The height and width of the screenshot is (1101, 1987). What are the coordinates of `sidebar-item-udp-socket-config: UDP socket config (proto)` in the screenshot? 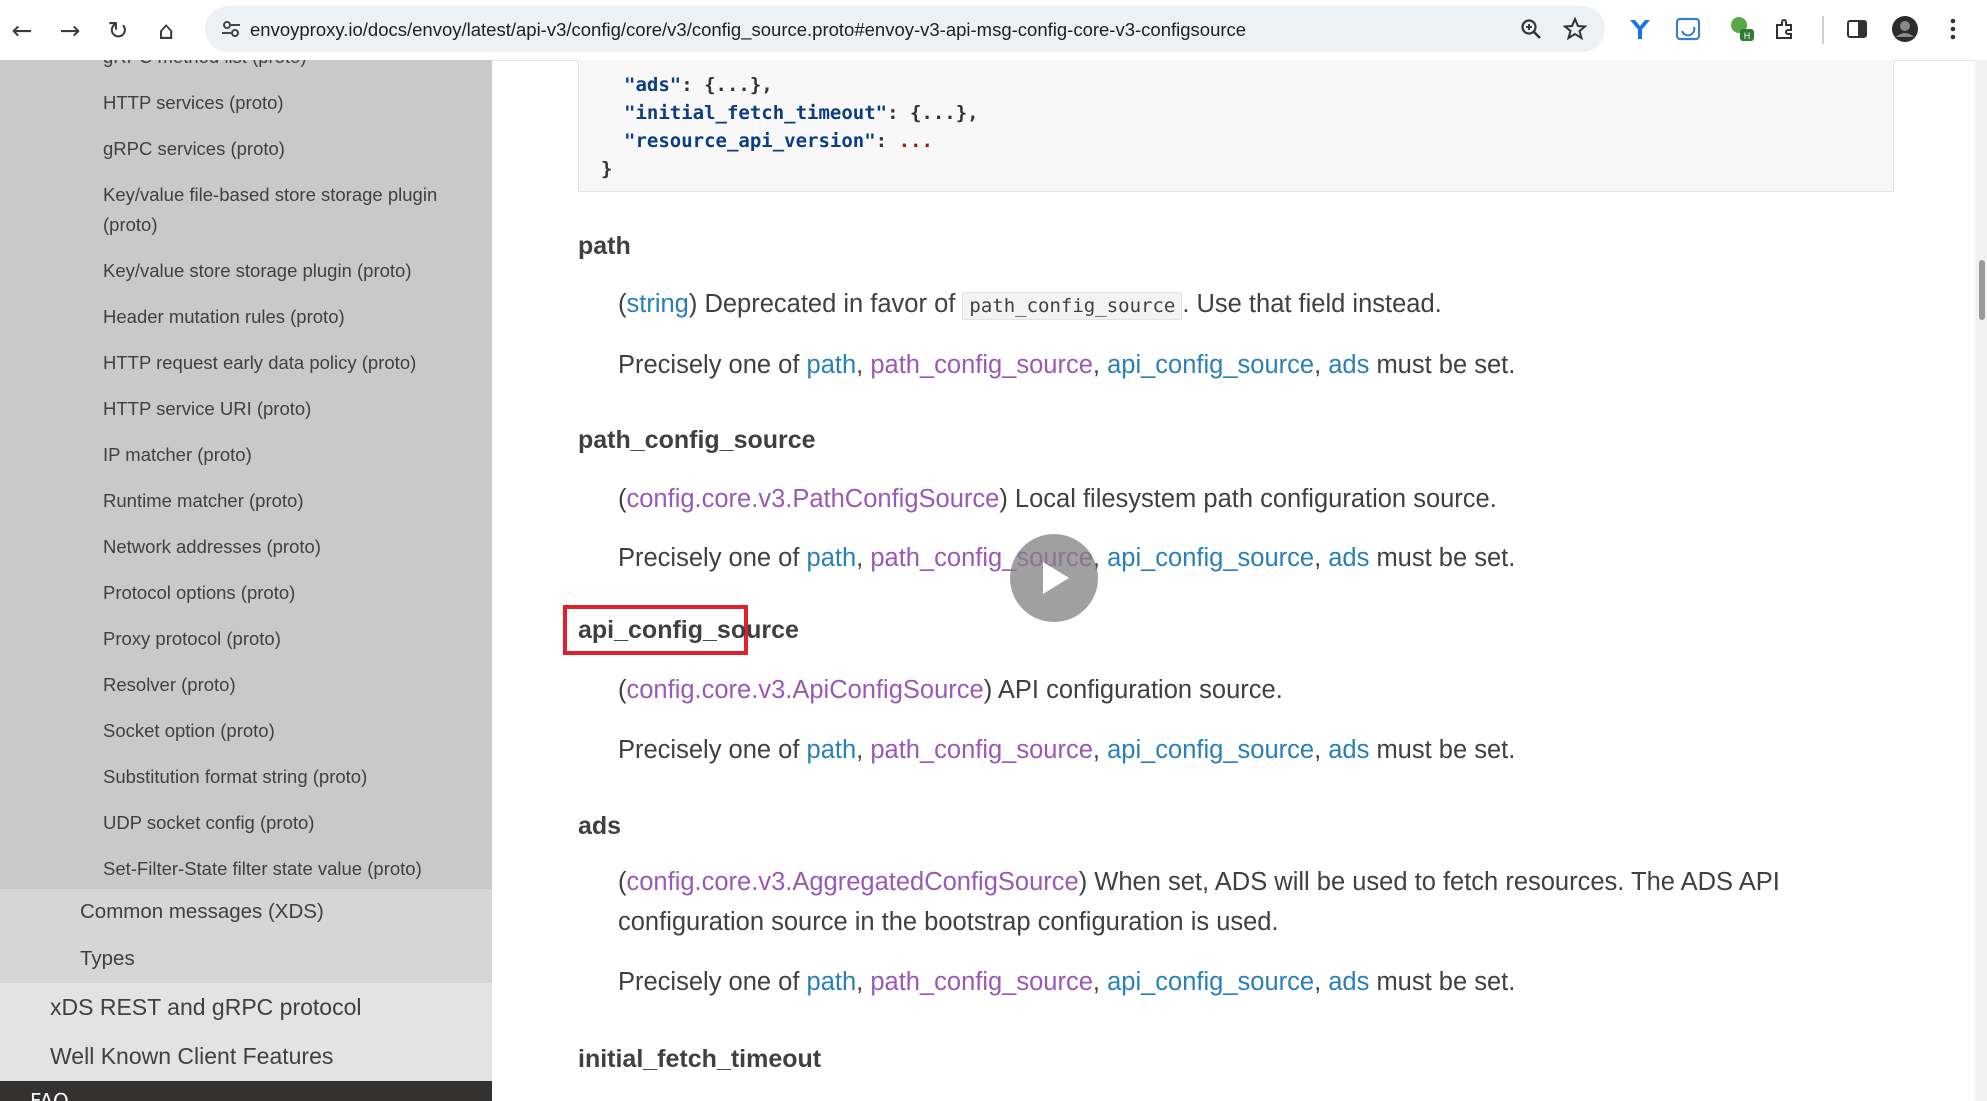 It's located at (293, 823).